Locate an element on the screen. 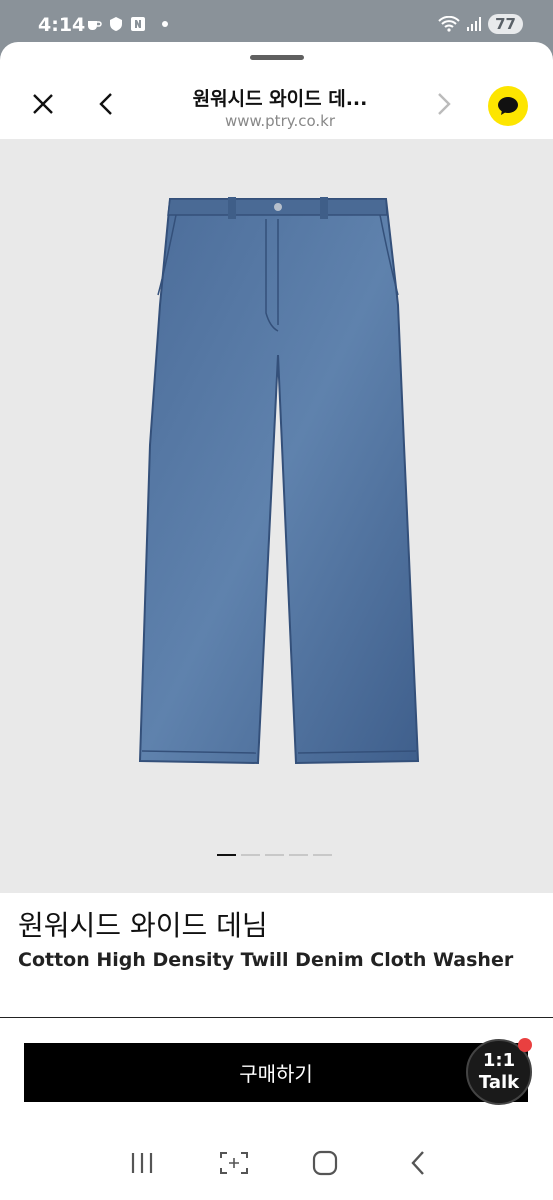 The image size is (553, 1200). coffee-icon is located at coordinates (95, 25).